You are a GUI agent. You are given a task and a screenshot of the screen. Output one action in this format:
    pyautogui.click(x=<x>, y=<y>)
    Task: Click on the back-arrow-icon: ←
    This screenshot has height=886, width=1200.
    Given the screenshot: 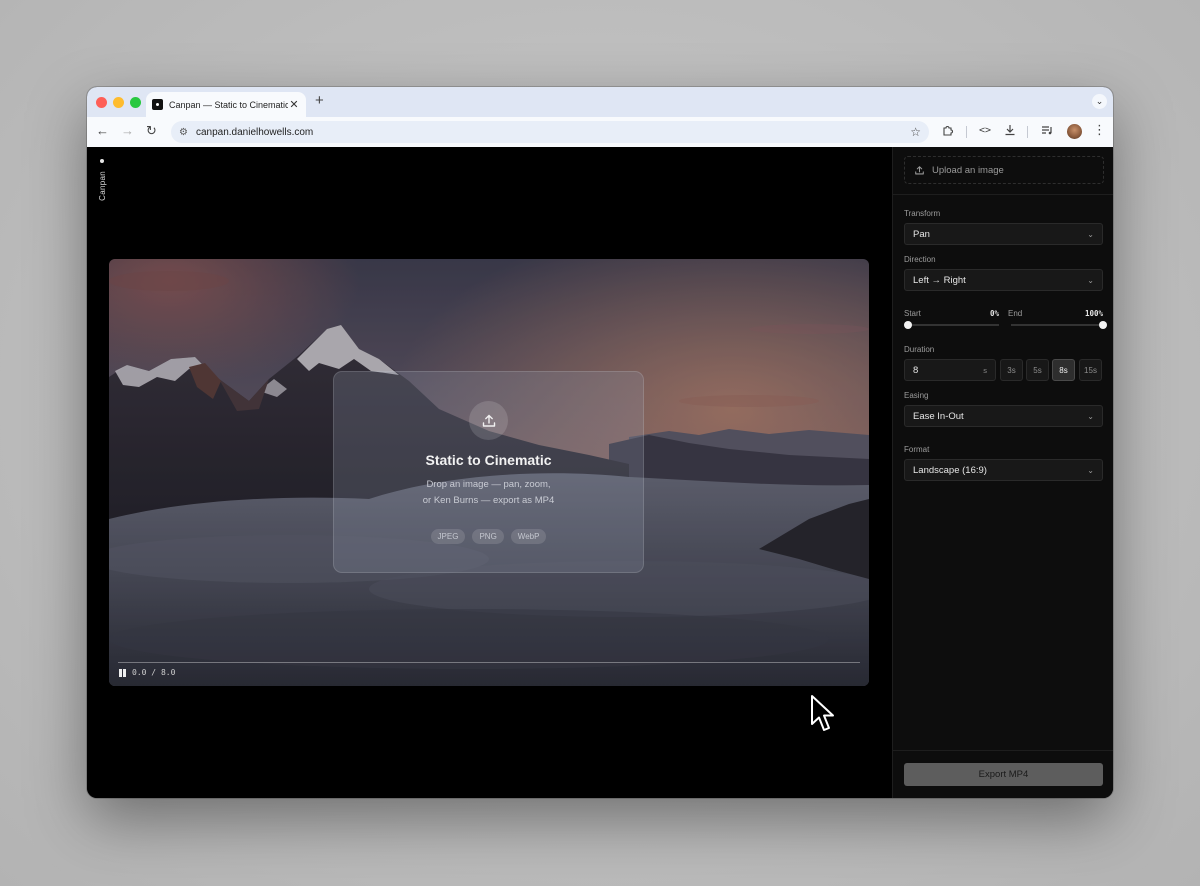 What is the action you would take?
    pyautogui.click(x=102, y=130)
    